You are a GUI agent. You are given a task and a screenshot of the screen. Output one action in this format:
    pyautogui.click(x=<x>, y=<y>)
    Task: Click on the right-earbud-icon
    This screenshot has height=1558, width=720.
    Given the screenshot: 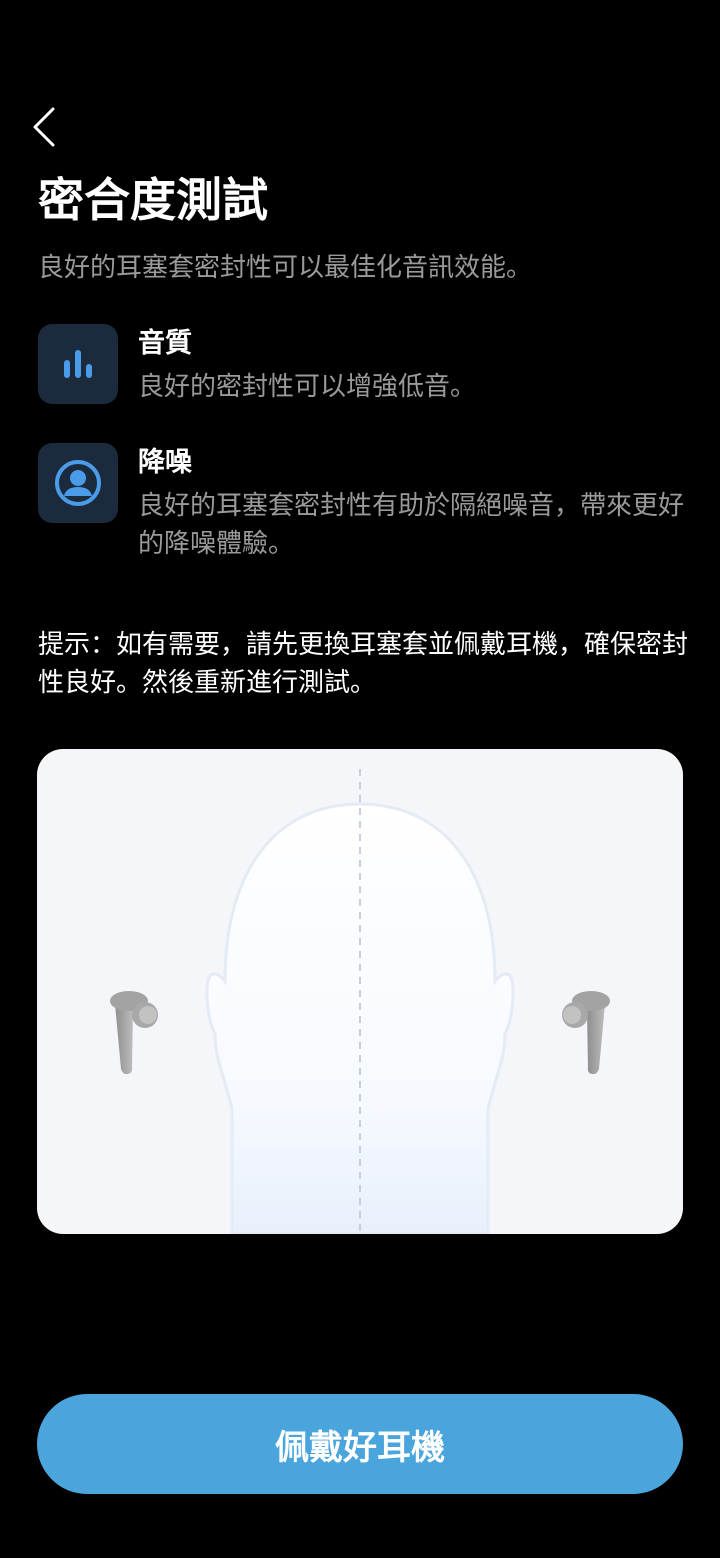 What is the action you would take?
    pyautogui.click(x=586, y=1033)
    